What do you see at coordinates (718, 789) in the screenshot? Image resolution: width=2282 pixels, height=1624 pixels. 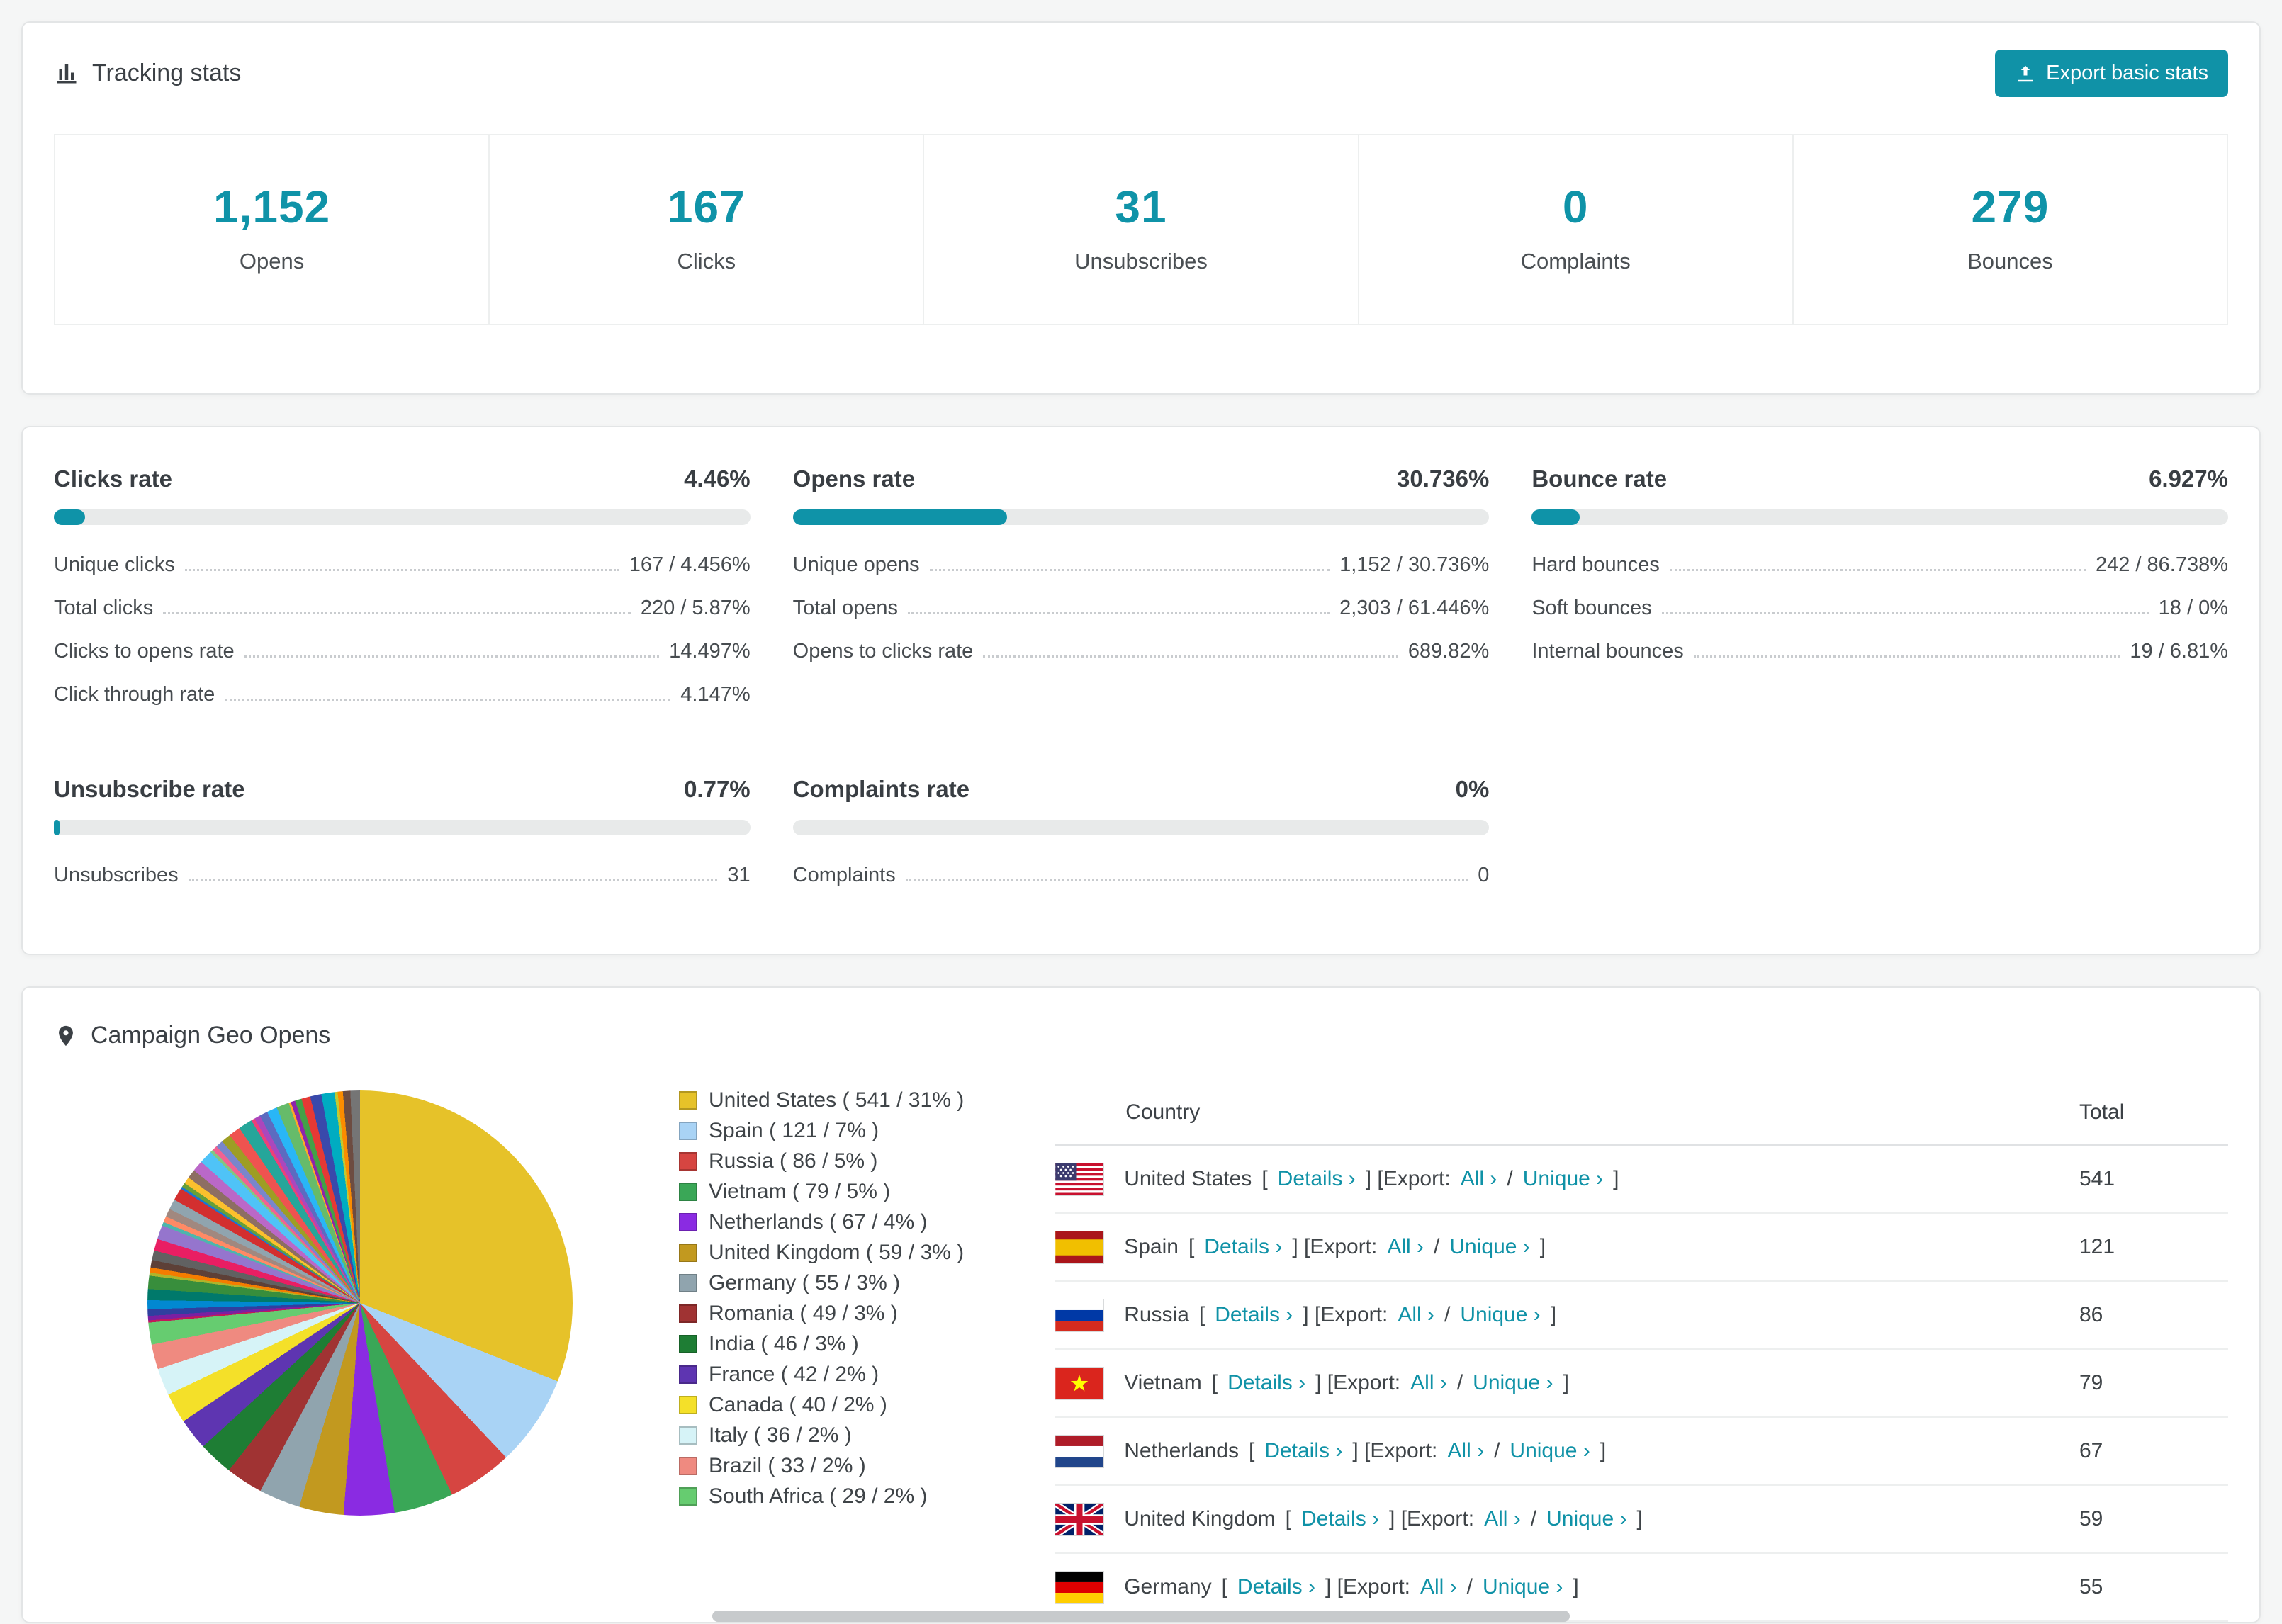 I see `rate-percent: 0.77%` at bounding box center [718, 789].